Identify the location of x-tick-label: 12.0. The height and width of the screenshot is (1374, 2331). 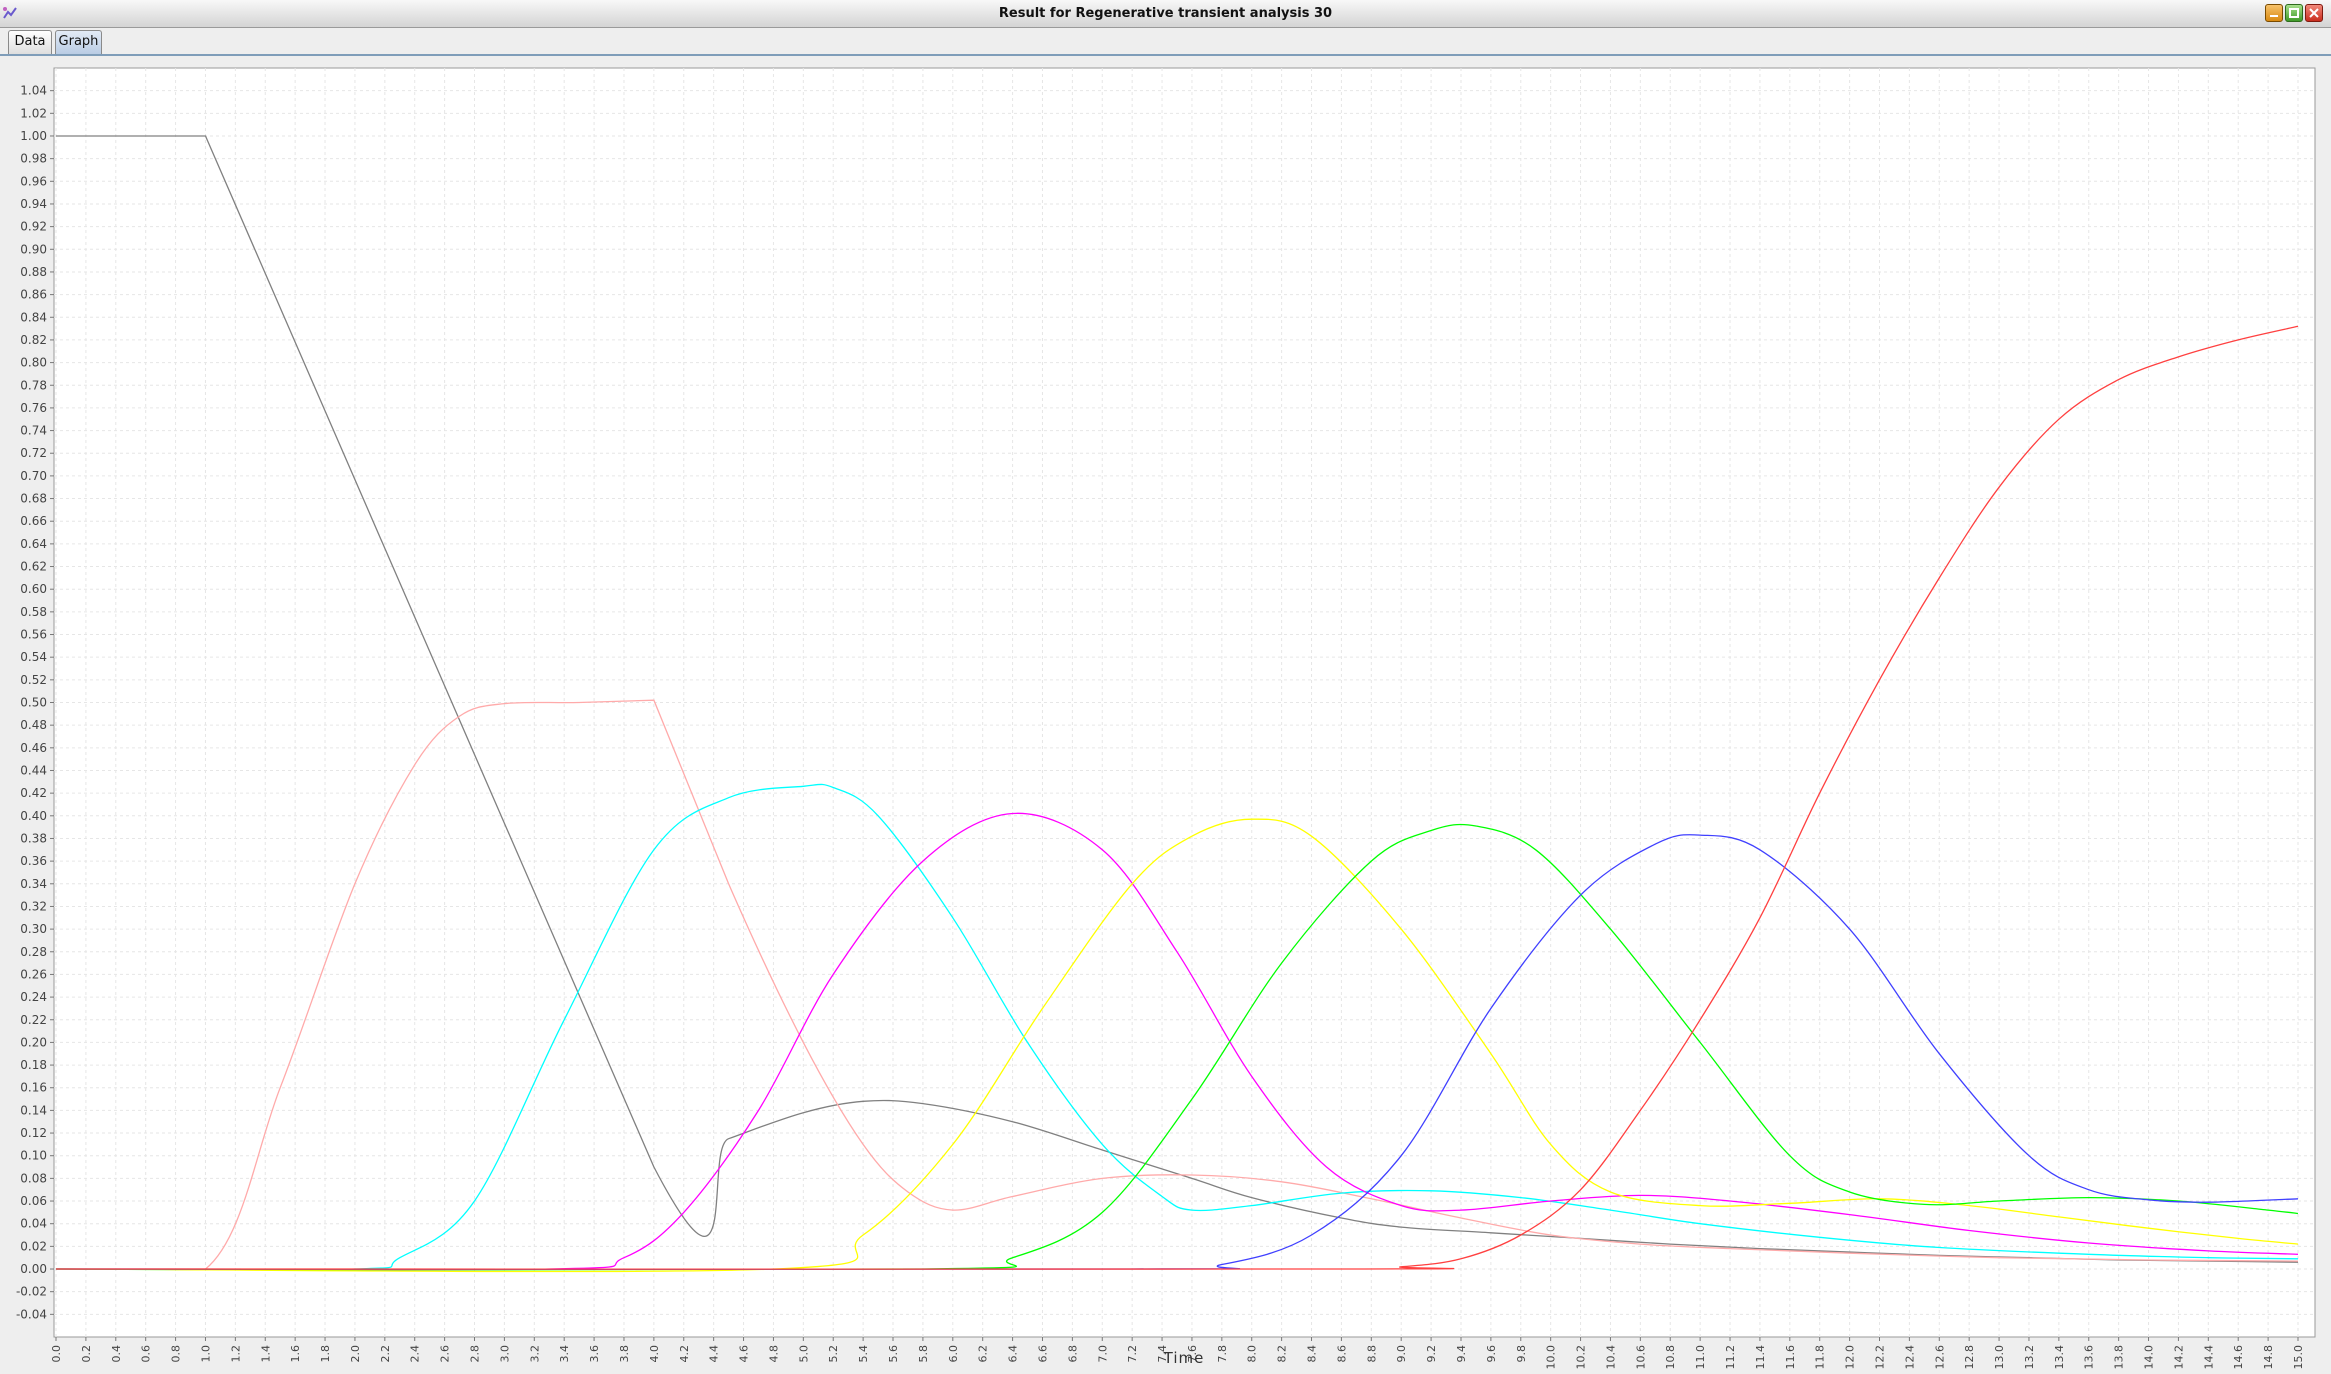
(1850, 1357).